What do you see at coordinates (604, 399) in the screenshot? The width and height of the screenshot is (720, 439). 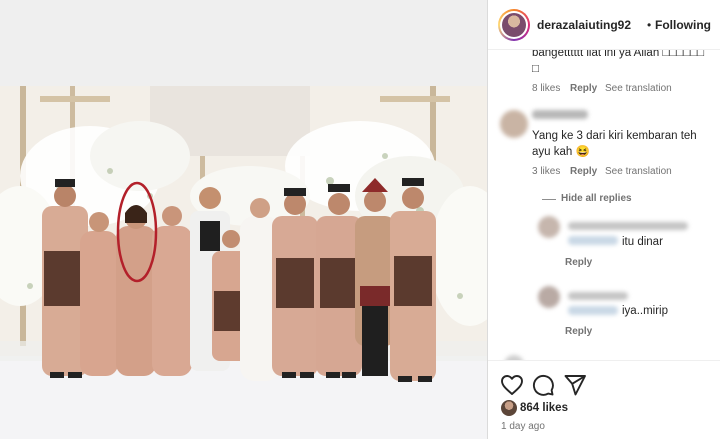 I see `post-actions: 864 likes 1 day ago` at bounding box center [604, 399].